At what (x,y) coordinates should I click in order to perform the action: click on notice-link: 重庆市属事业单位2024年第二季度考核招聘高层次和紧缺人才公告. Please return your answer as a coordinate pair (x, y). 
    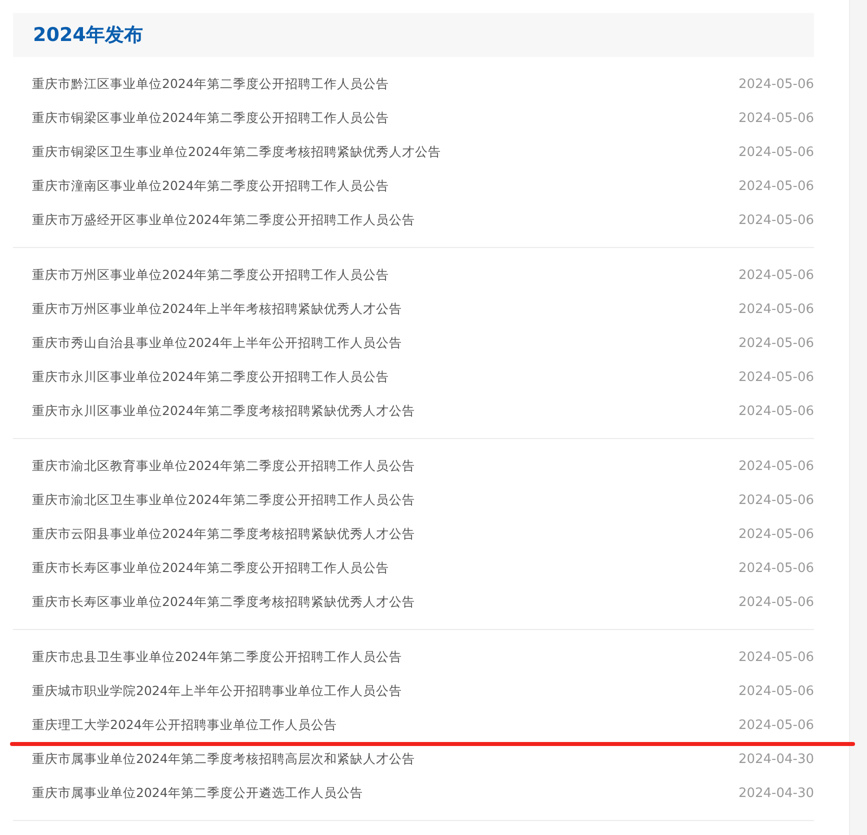
    Looking at the image, I should click on (223, 759).